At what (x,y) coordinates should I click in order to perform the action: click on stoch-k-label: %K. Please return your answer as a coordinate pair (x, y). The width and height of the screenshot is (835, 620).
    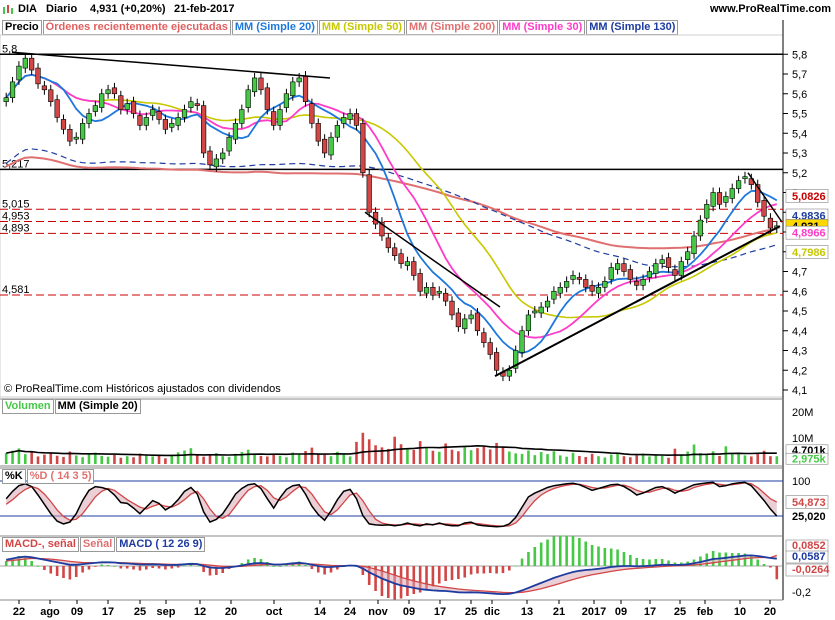
    Looking at the image, I should click on (14, 476).